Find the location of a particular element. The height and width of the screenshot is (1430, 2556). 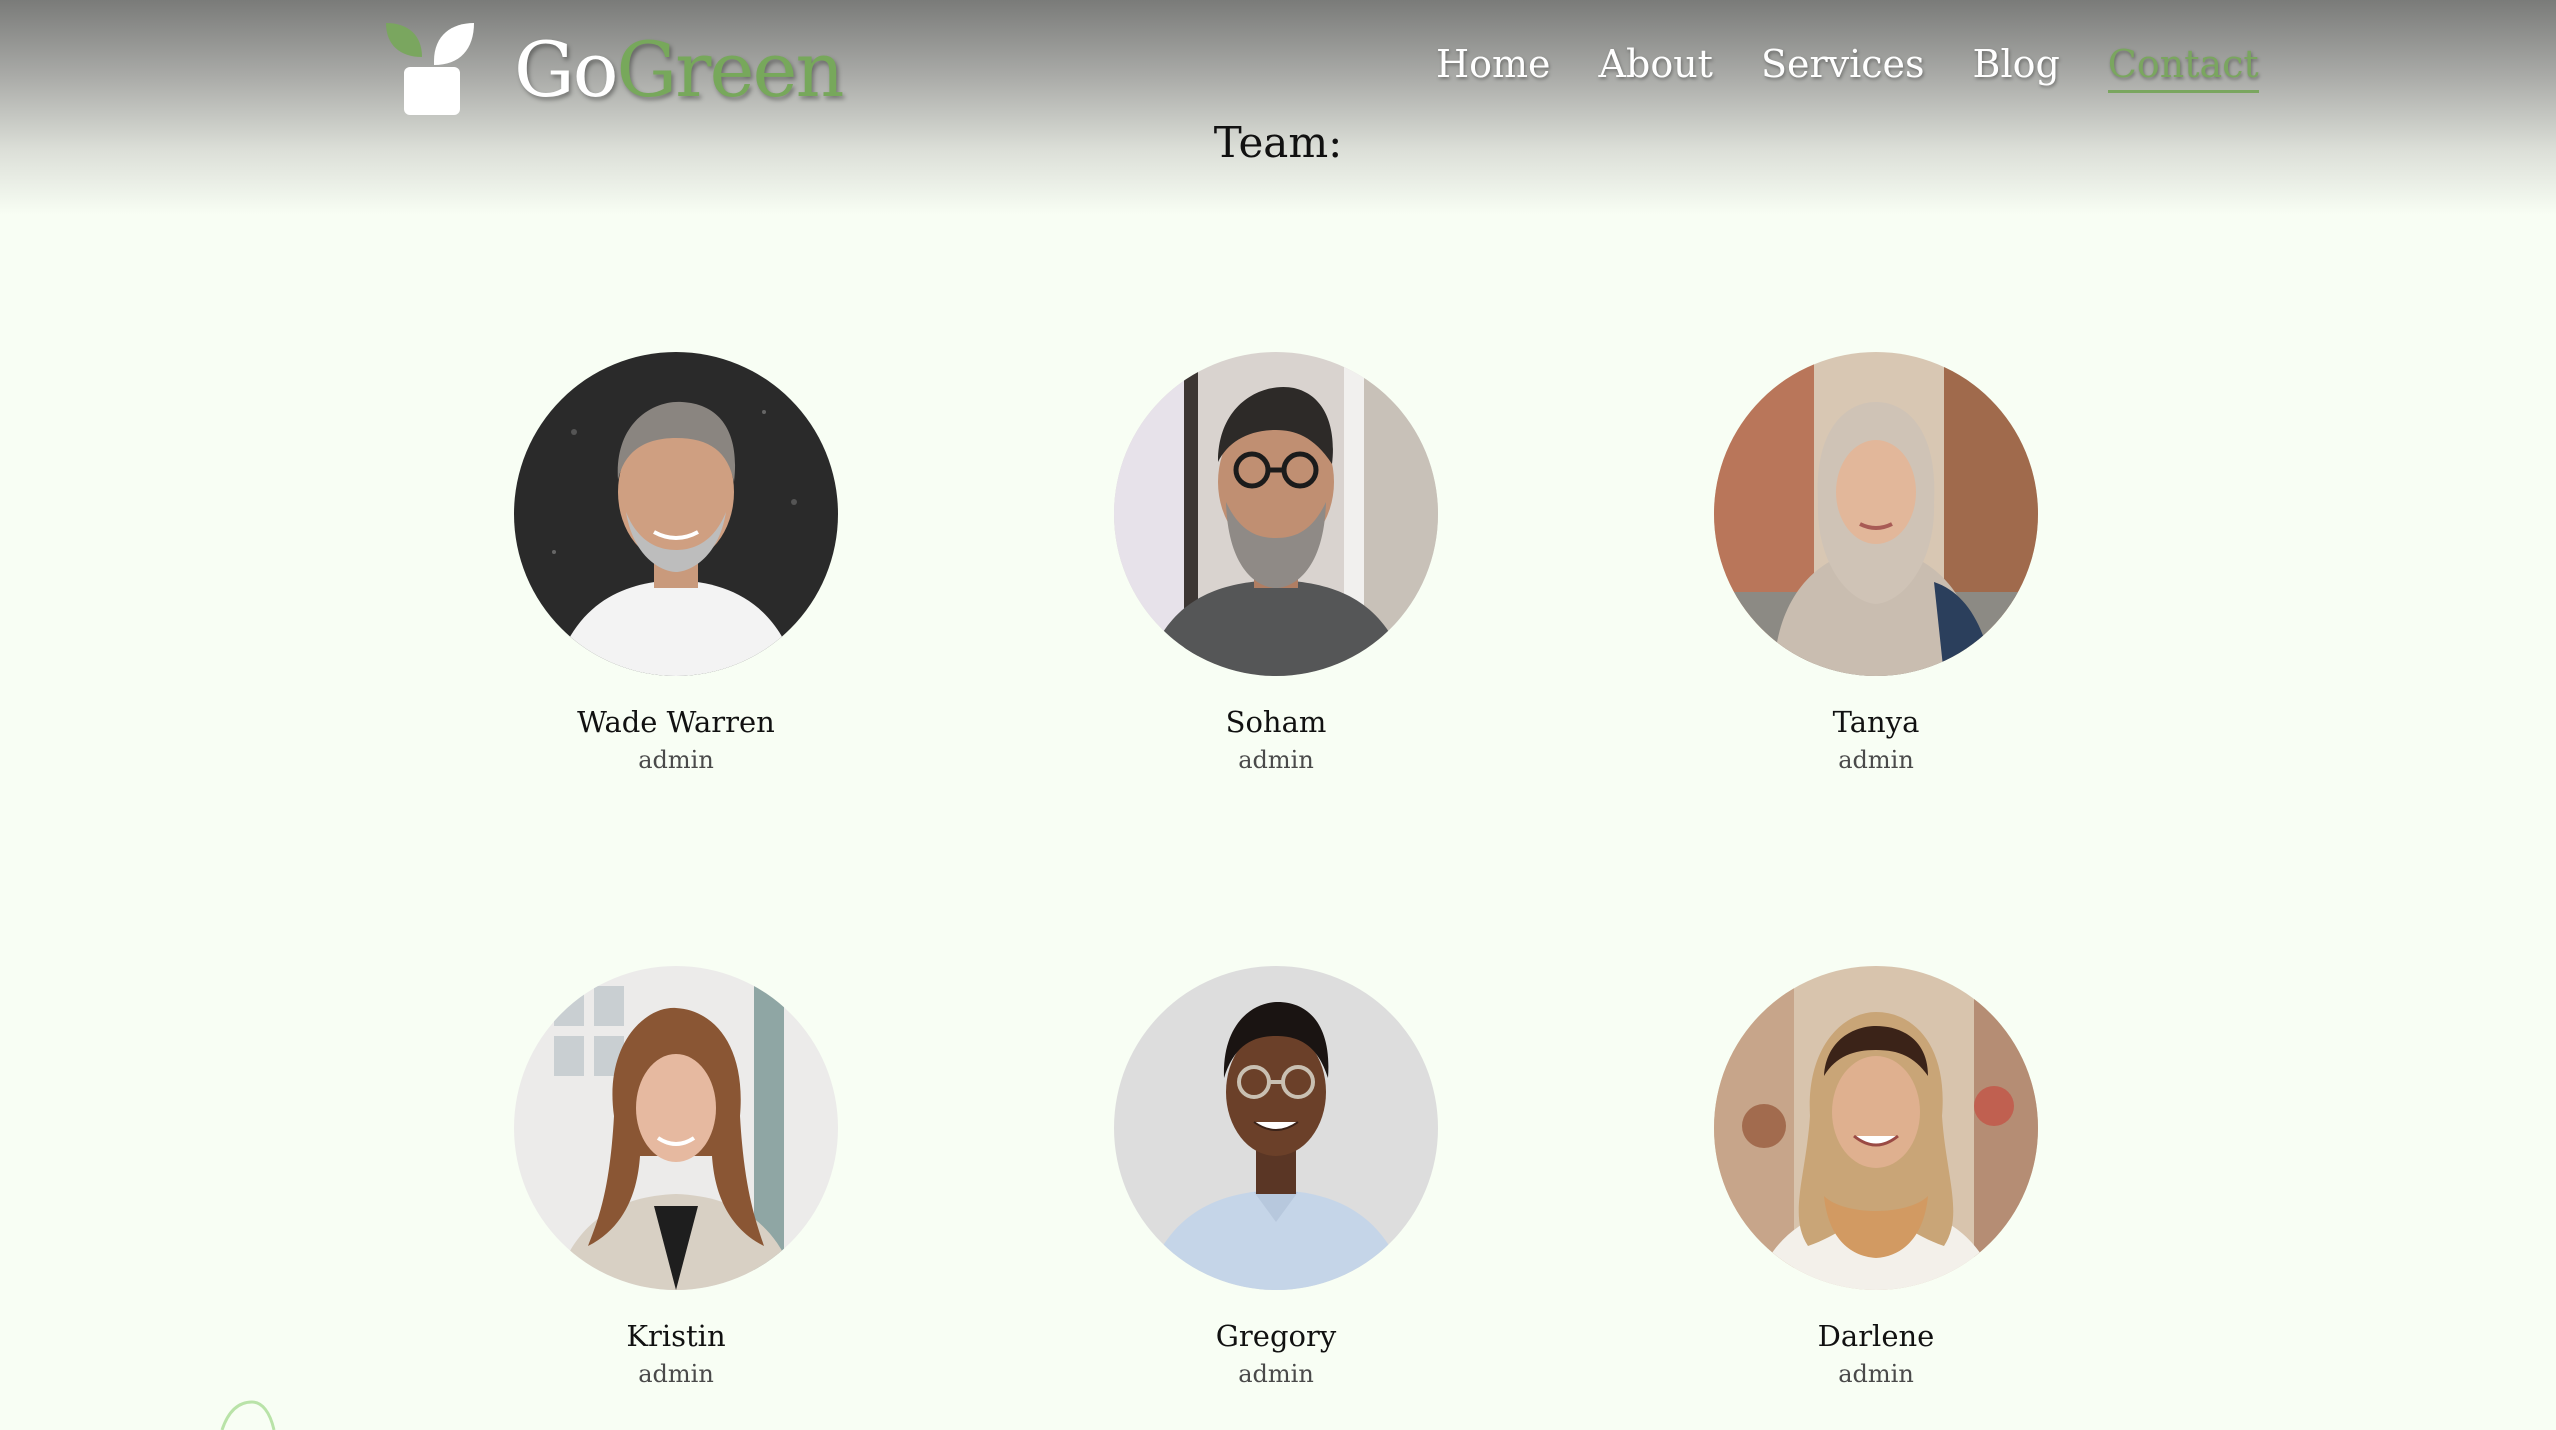

member-name: Soham is located at coordinates (1276, 722).